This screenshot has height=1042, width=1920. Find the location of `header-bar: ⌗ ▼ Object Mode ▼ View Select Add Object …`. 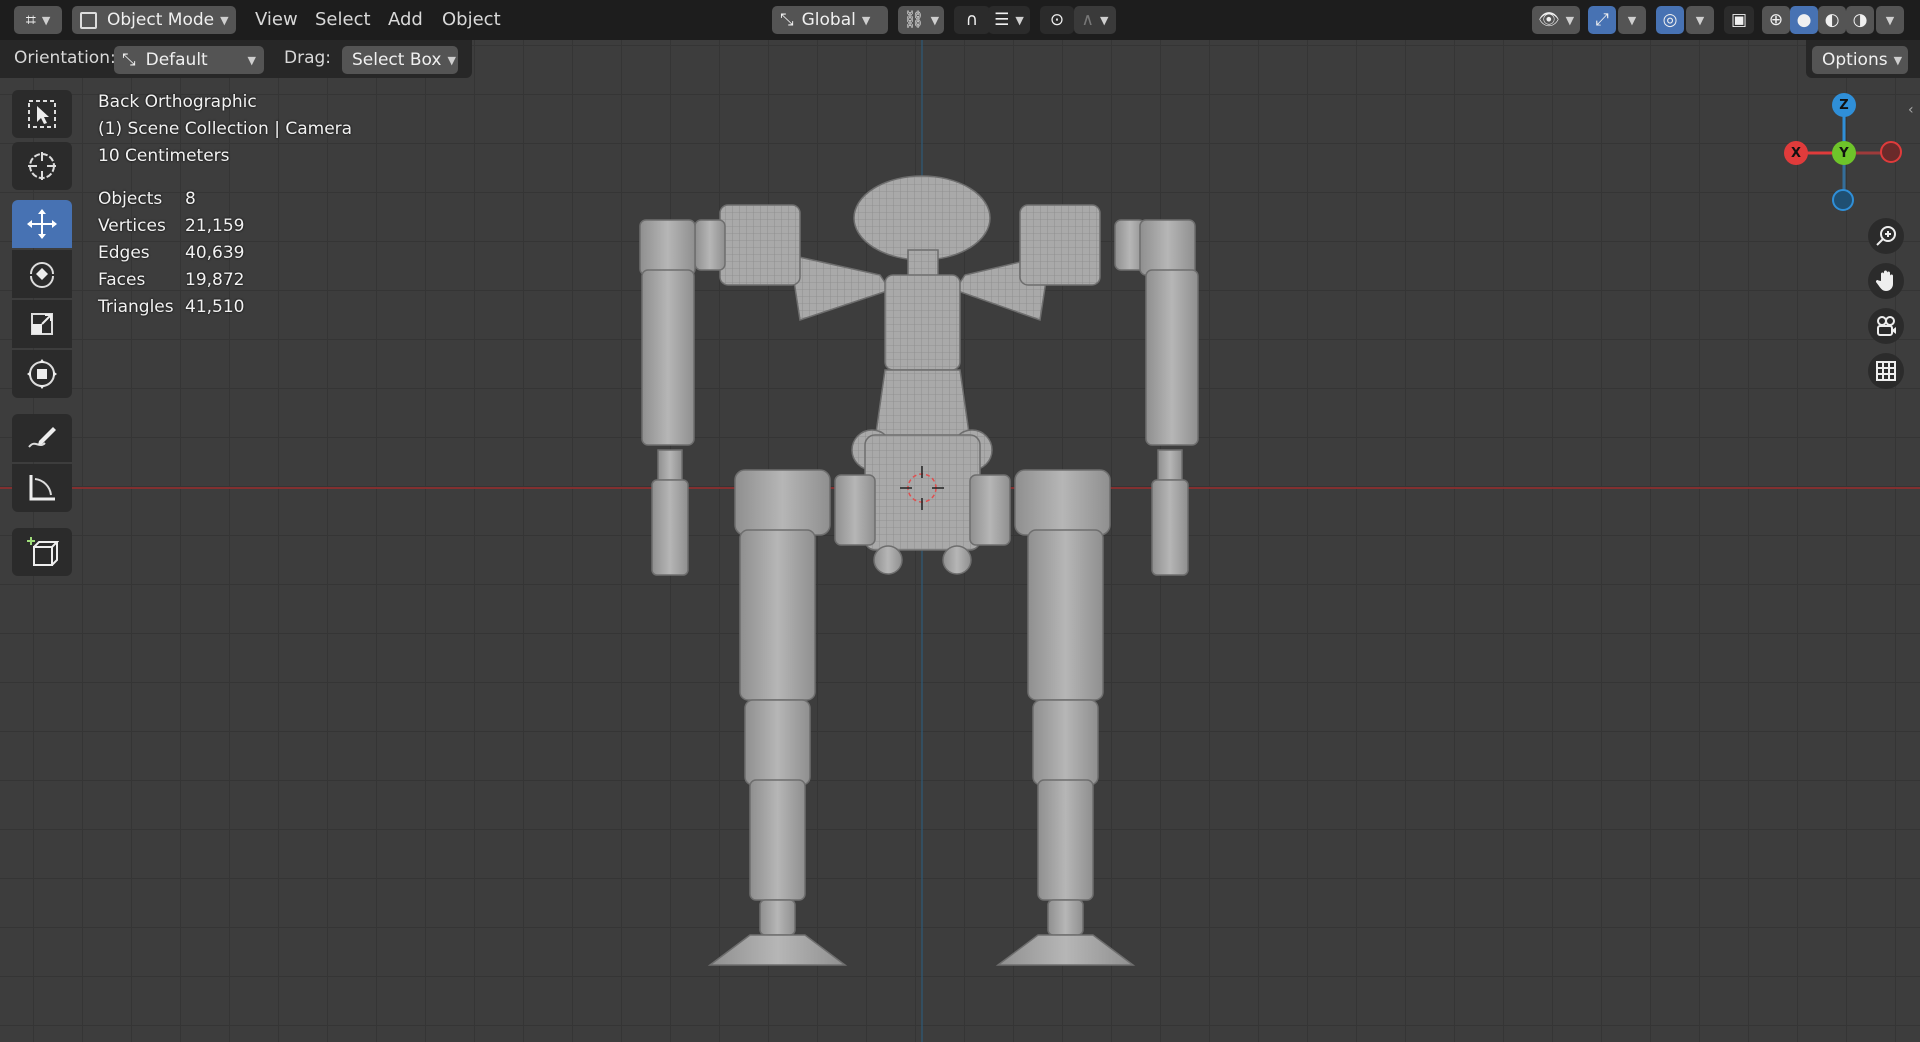

header-bar: ⌗ ▼ Object Mode ▼ View Select Add Object … is located at coordinates (960, 20).